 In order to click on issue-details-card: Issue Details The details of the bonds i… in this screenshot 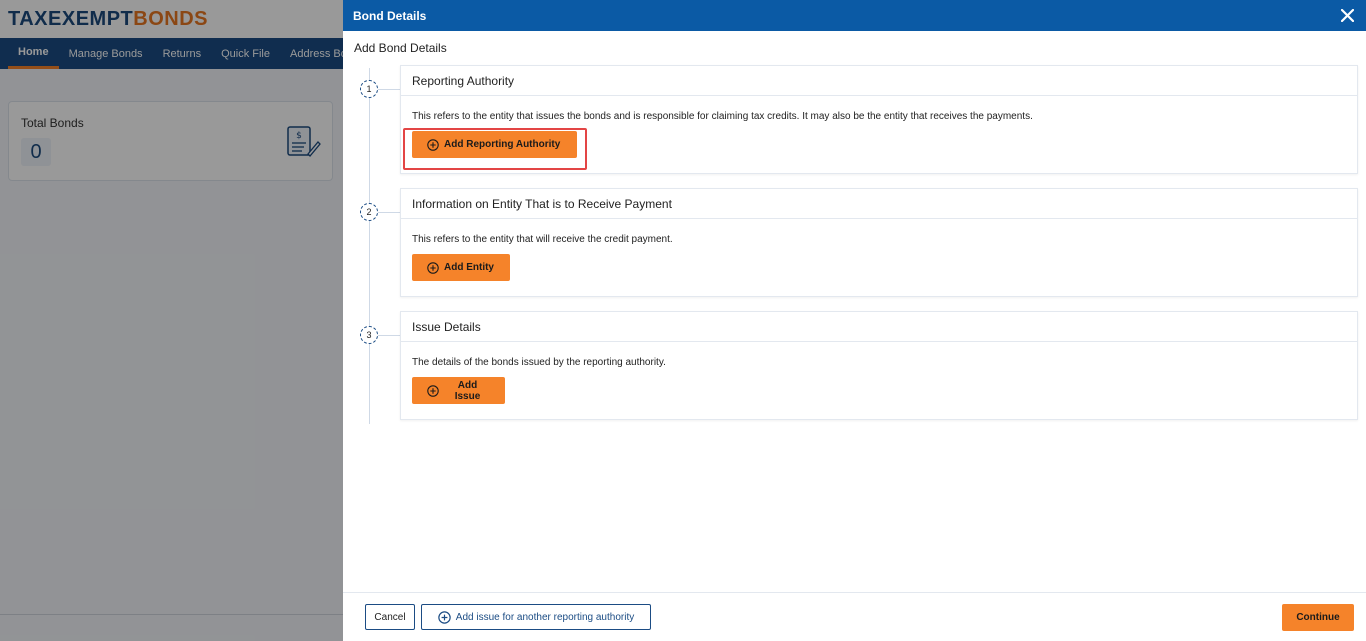, I will do `click(879, 365)`.